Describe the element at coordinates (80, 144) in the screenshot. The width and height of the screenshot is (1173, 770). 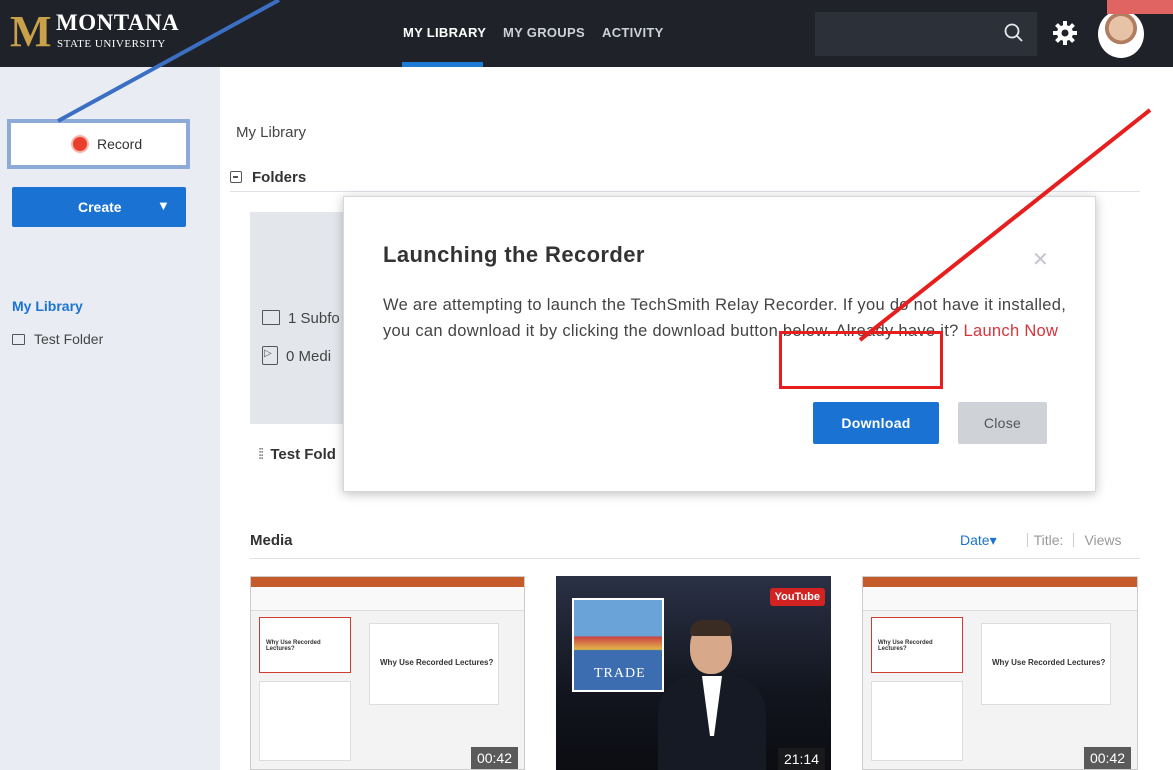
I see `record-dot-icon` at that location.